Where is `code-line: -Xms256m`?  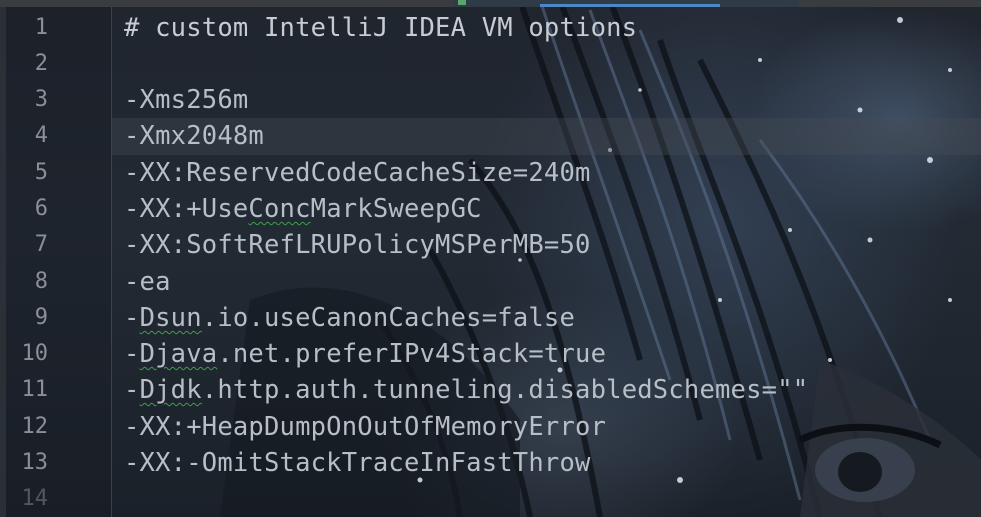
code-line: -Xms256m is located at coordinates (186, 100).